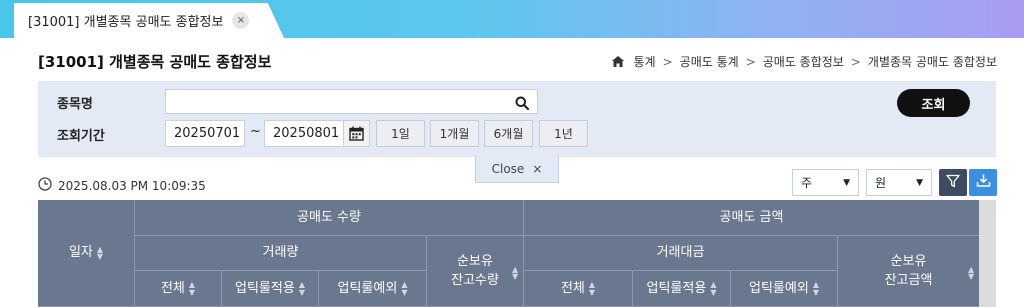  What do you see at coordinates (132, 185) in the screenshot?
I see `timestamp-text: 2025.08.03 PM 10:09:35` at bounding box center [132, 185].